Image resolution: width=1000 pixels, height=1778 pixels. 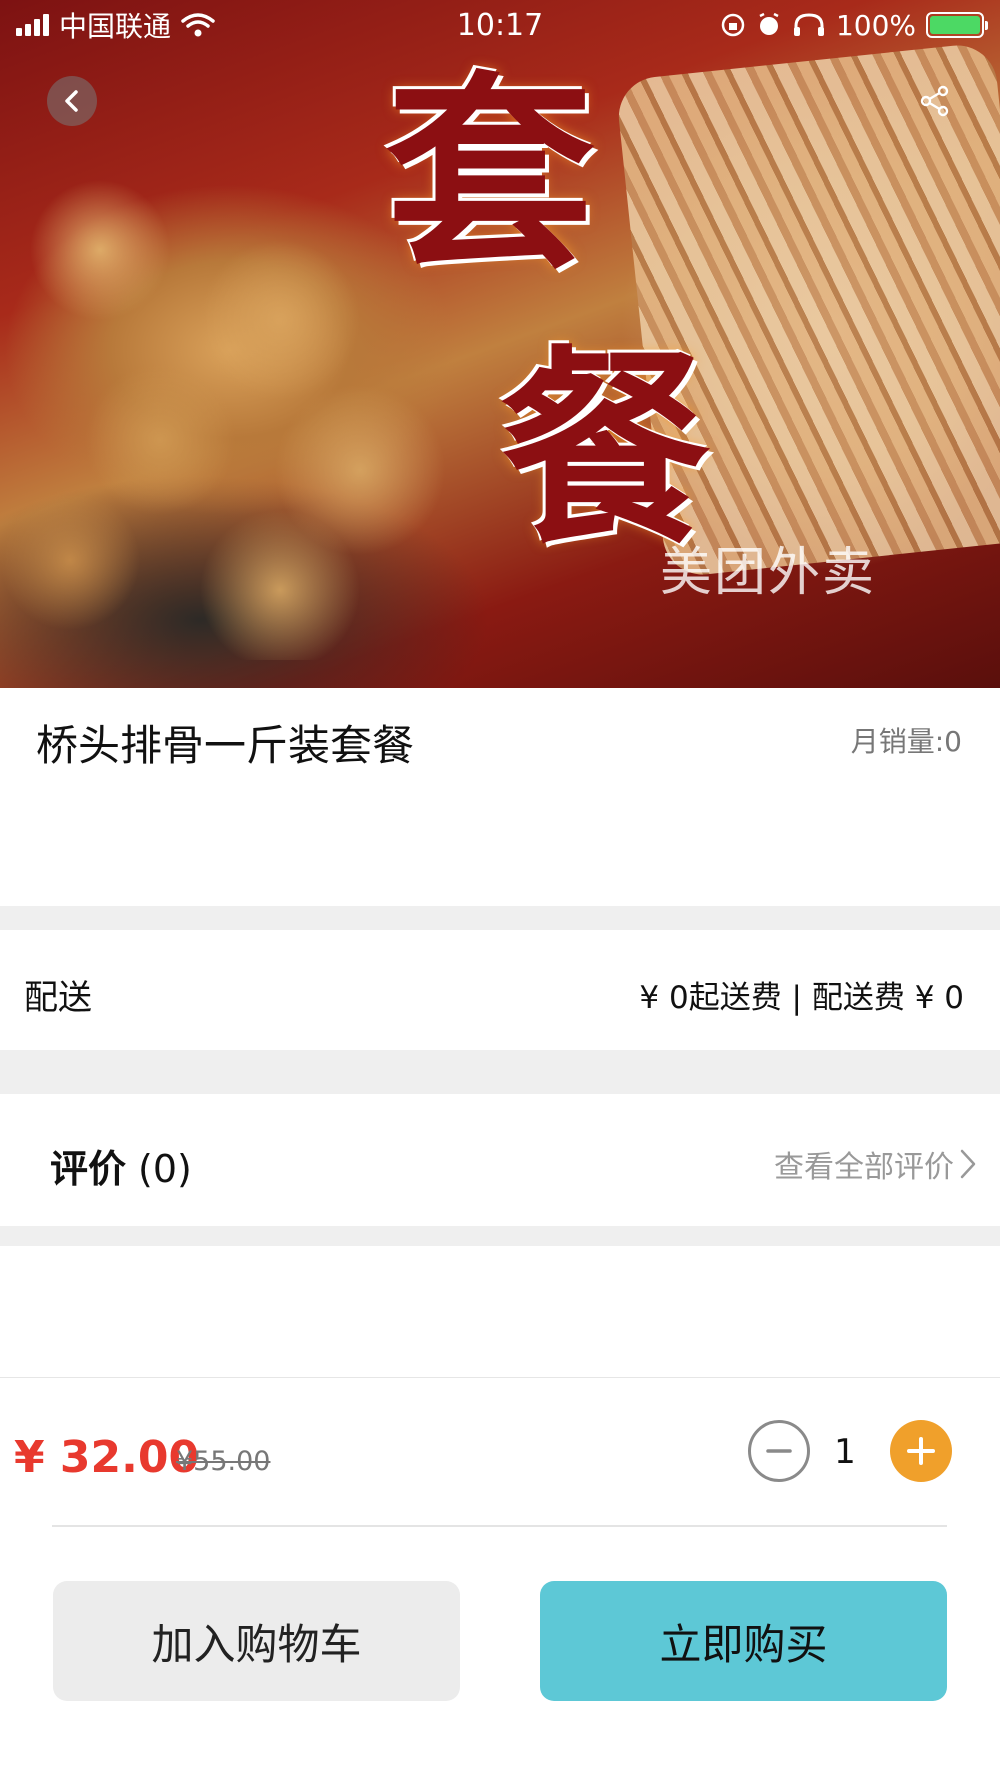 What do you see at coordinates (808, 24) in the screenshot?
I see `headphones-icon` at bounding box center [808, 24].